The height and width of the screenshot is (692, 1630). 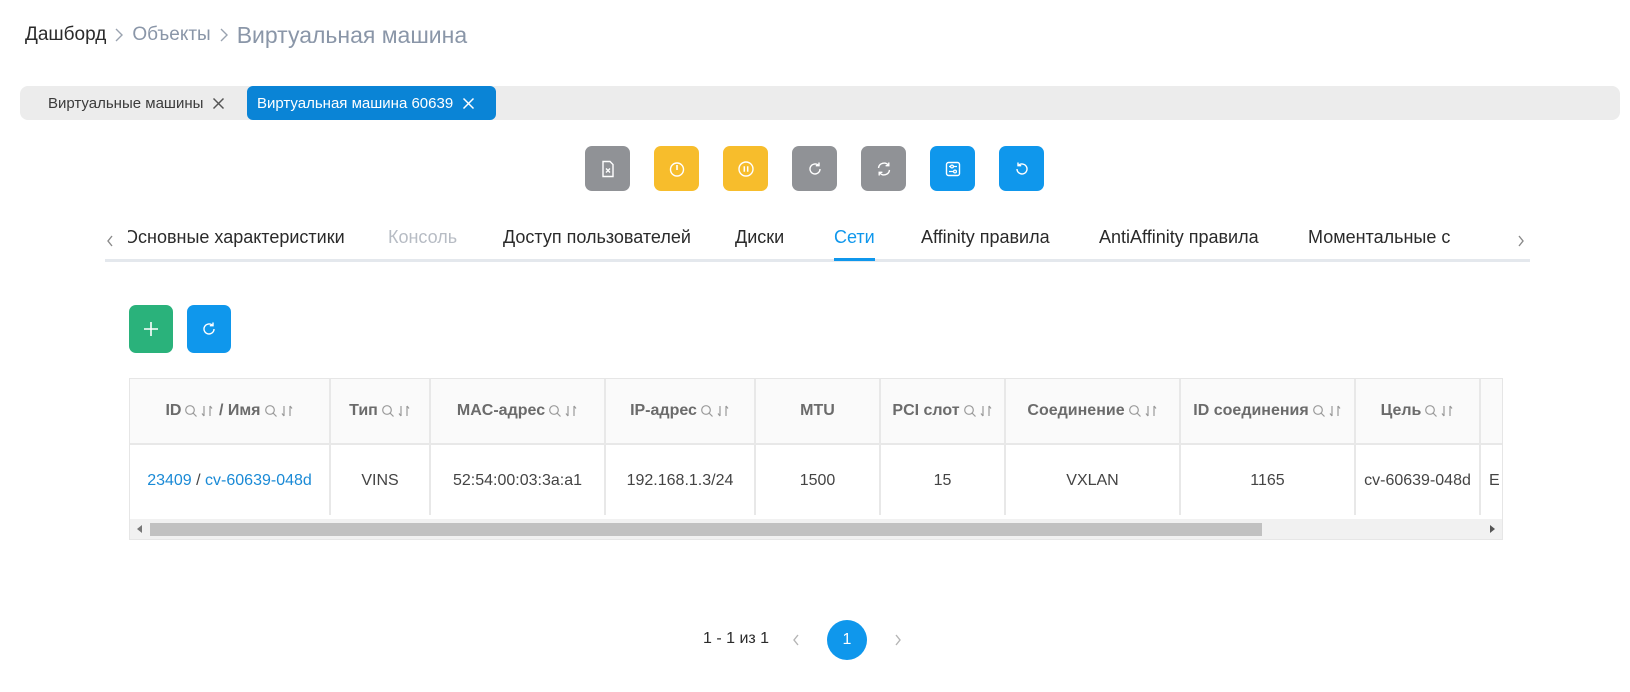 I want to click on tab-networks: Сети, so click(x=854, y=244).